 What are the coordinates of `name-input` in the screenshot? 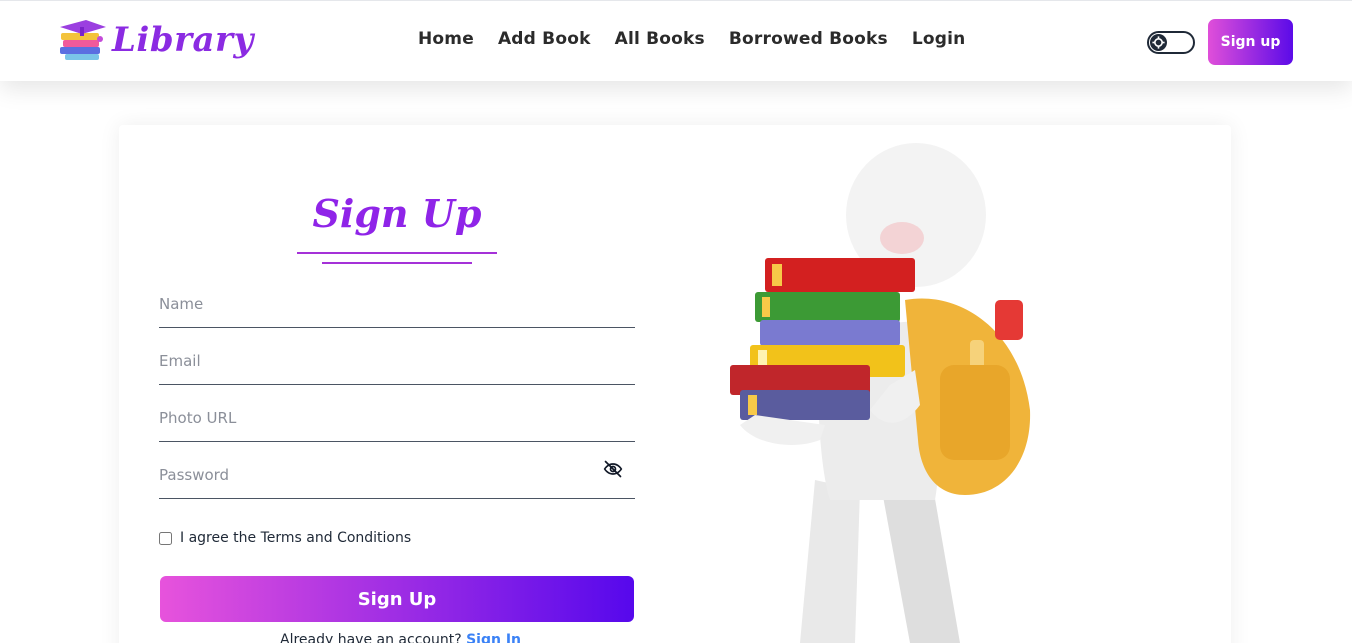 It's located at (397, 304).